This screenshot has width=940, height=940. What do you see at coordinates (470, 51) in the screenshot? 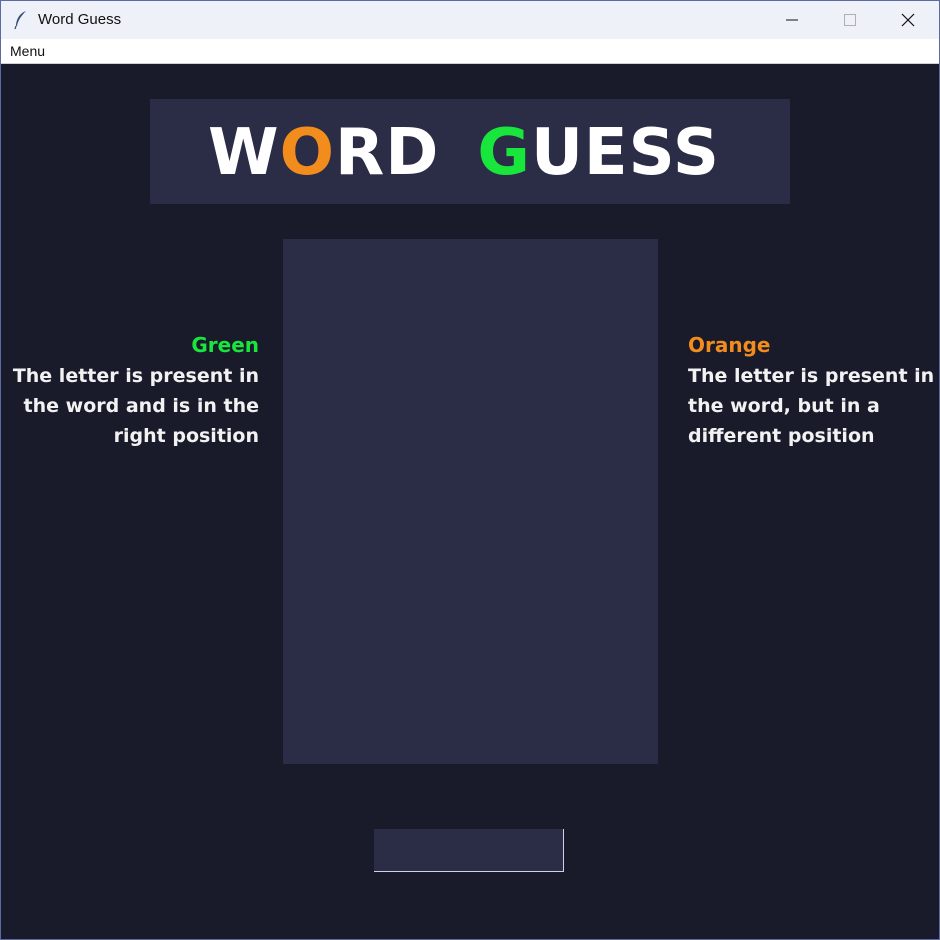
I see `menu-bar: Menu` at bounding box center [470, 51].